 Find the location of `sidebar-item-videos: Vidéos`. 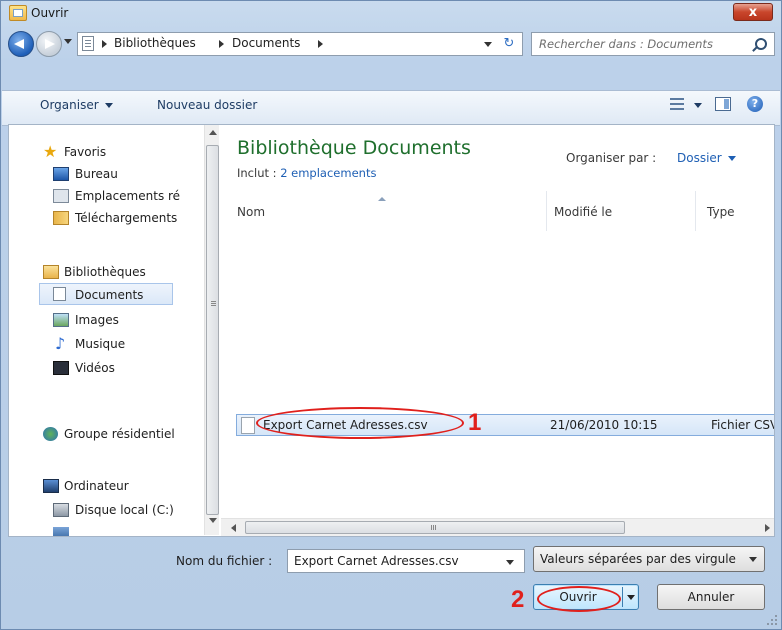

sidebar-item-videos: Vidéos is located at coordinates (104, 368).